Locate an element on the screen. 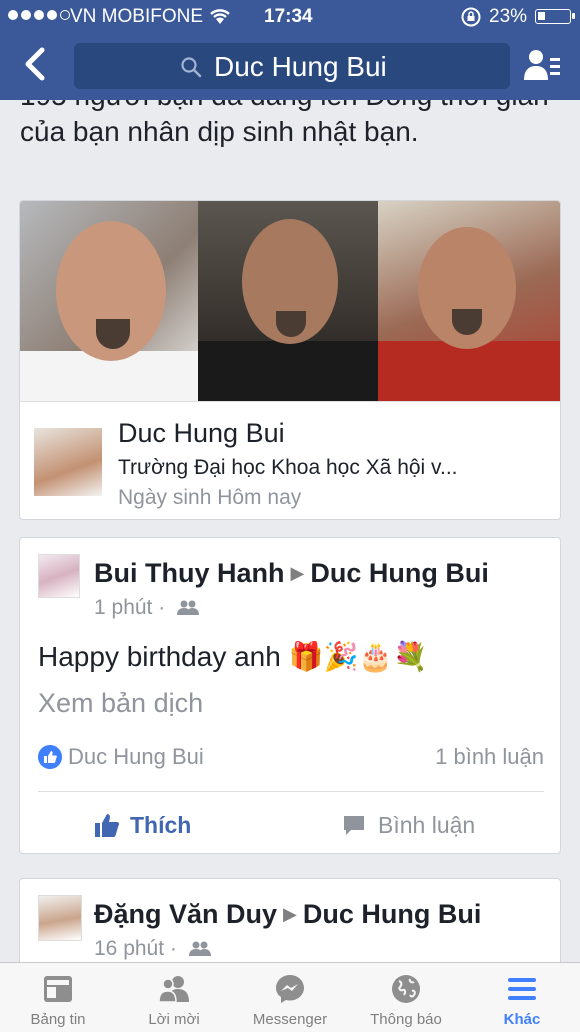 The image size is (580, 1032). post-time: 1 phút is located at coordinates (123, 607).